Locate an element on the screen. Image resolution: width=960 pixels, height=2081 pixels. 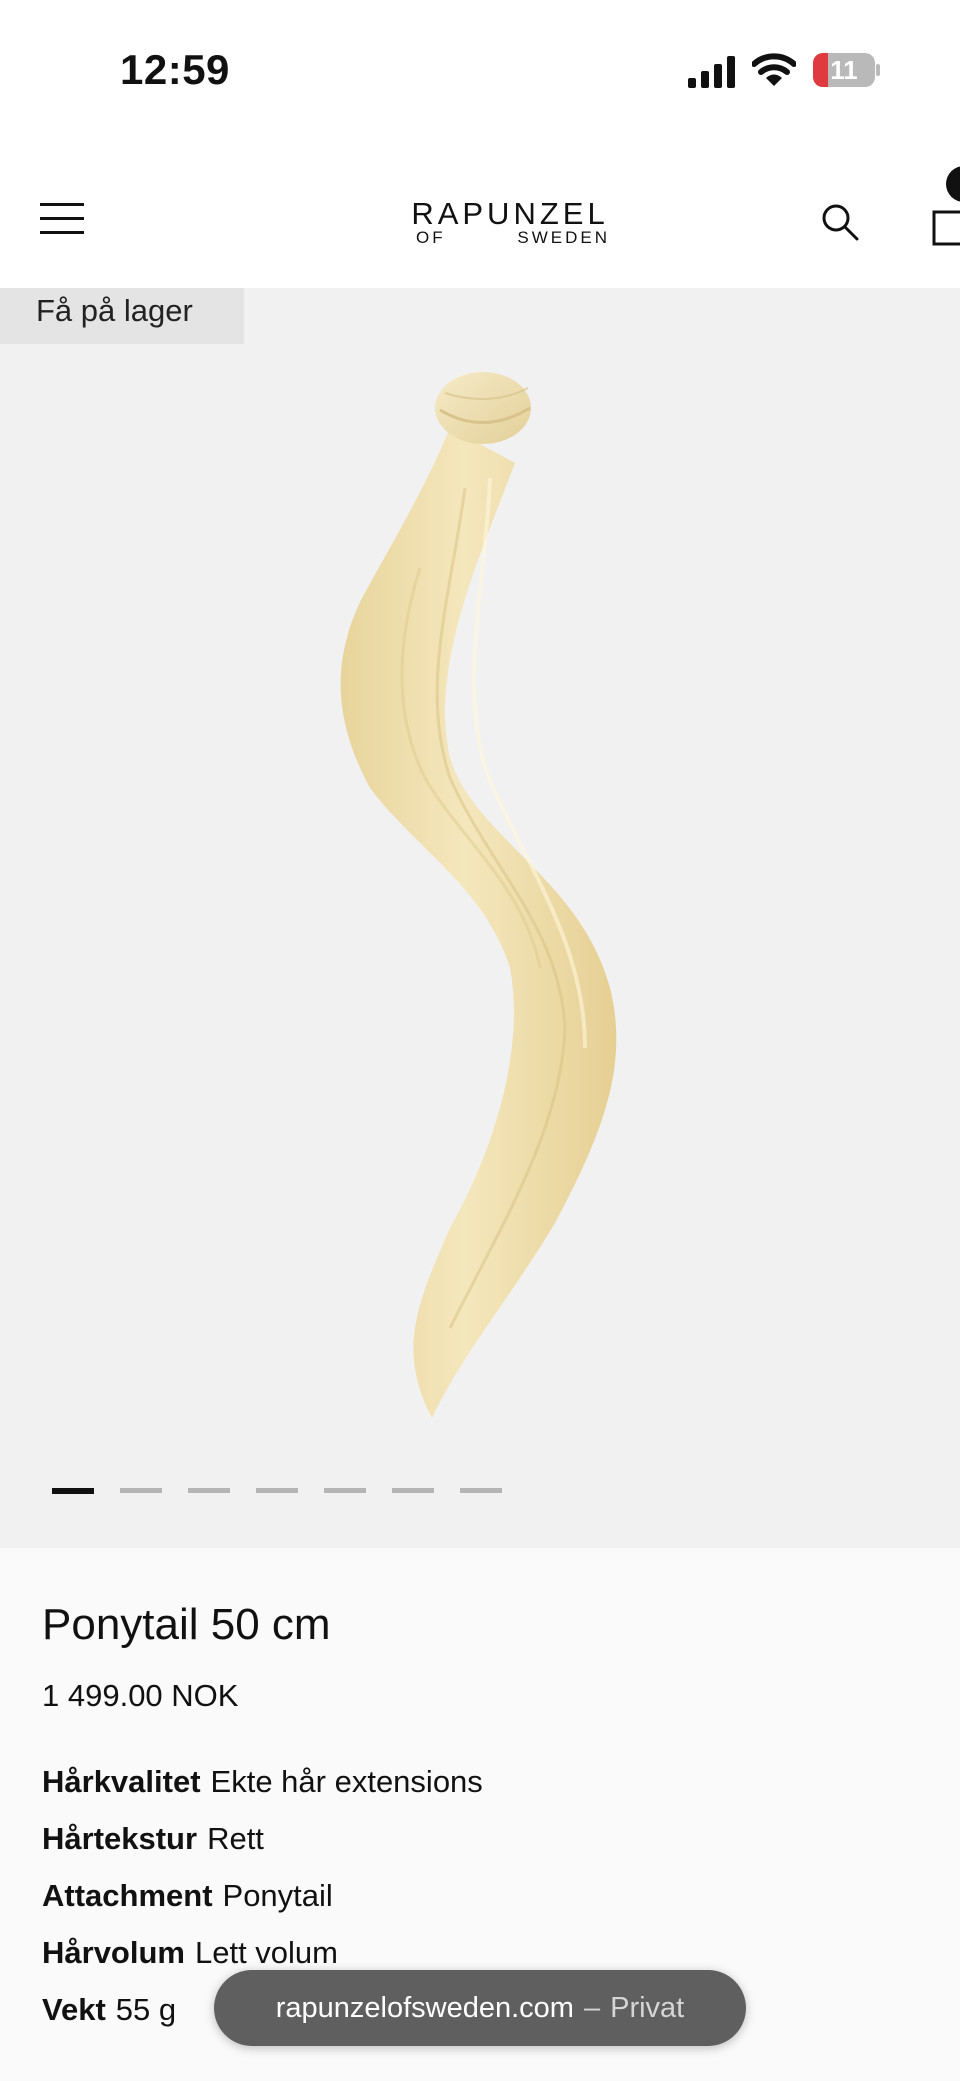
attribute-value: Ekte hår extensions is located at coordinates (346, 1781).